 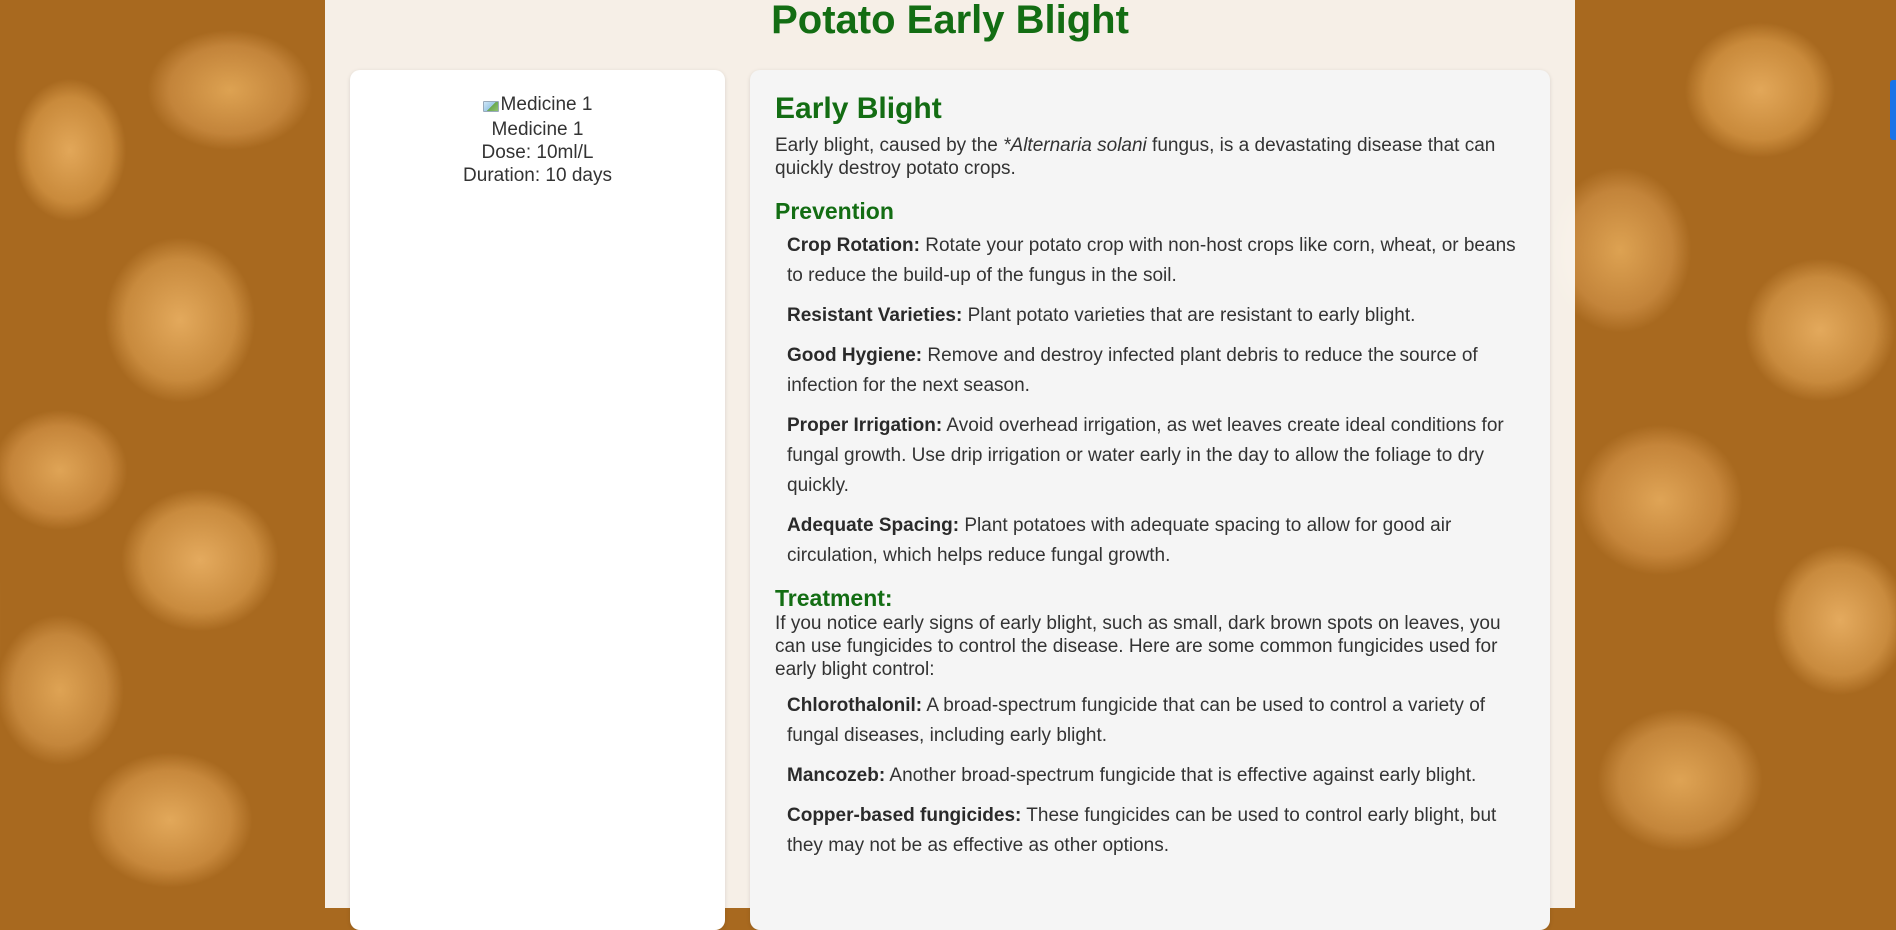 I want to click on item-term: Good Hygiene:, so click(x=855, y=355).